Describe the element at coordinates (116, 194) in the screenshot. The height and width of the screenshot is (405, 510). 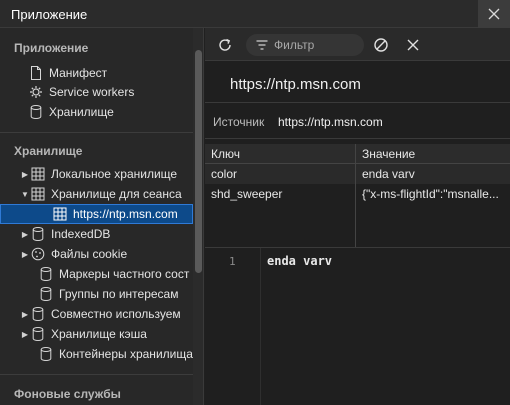
I see `sidebar-item-label: Хранилище для сеанса` at that location.